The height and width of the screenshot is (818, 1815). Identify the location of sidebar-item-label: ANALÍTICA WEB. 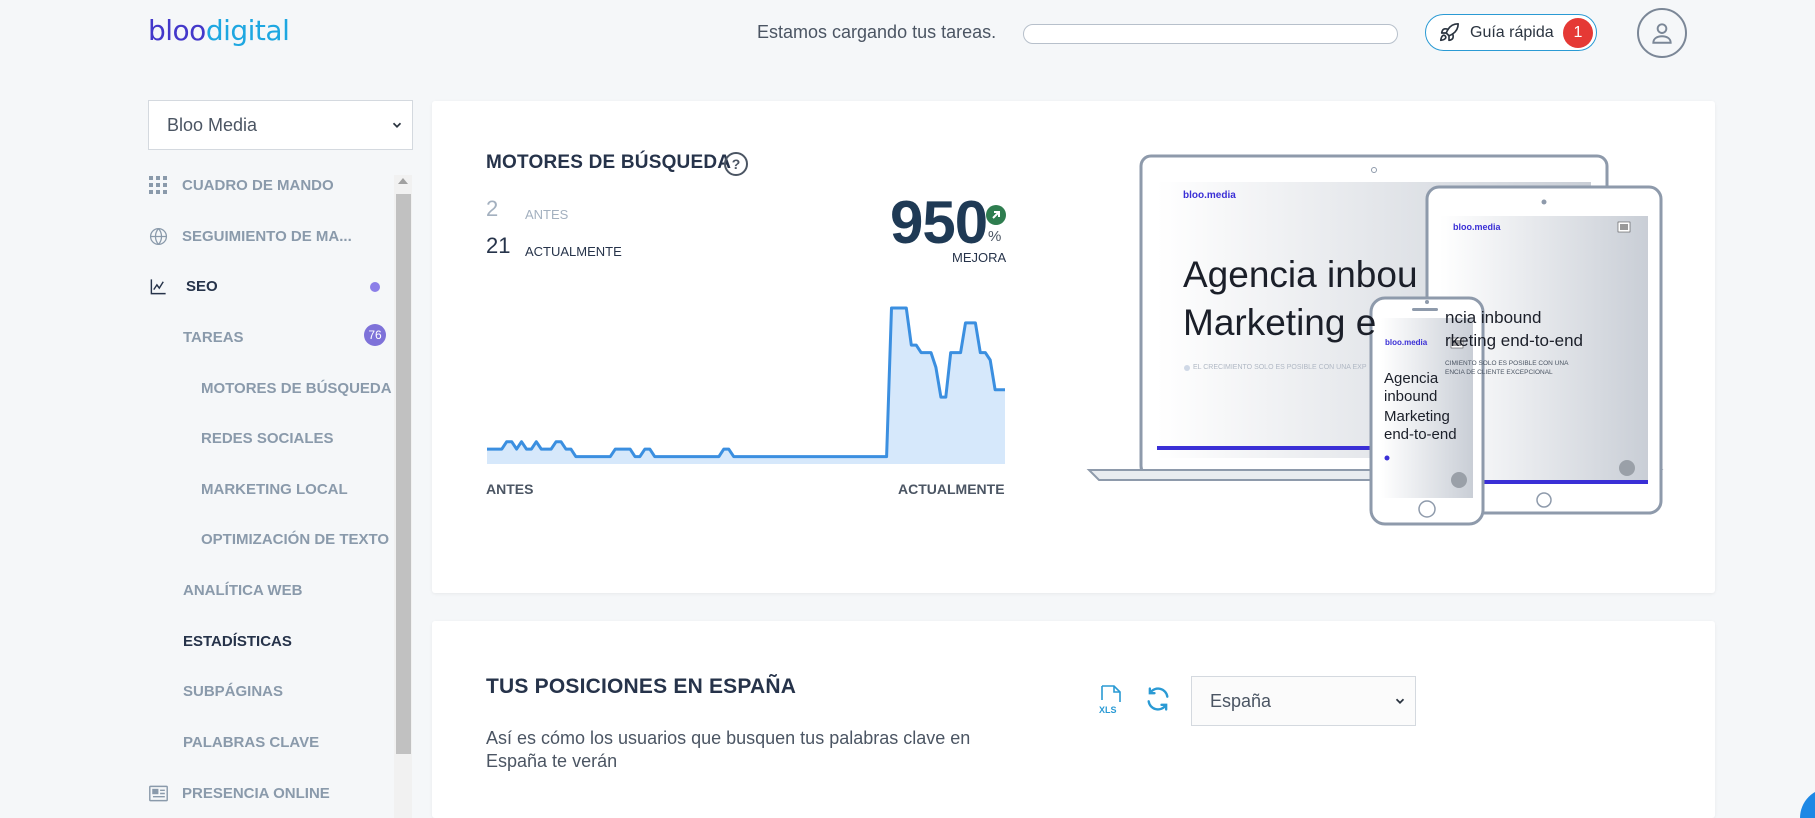
(243, 590).